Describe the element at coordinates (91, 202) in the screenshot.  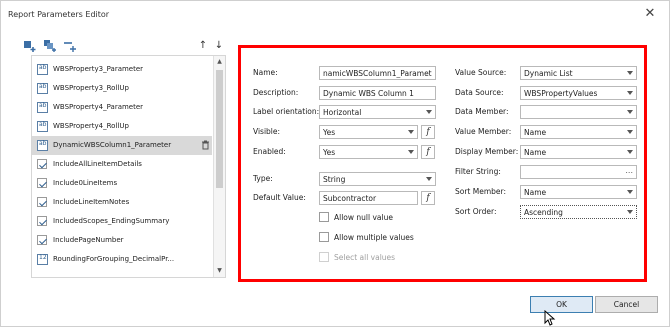
I see `list-item-label: IncludeLineItemNotes` at that location.